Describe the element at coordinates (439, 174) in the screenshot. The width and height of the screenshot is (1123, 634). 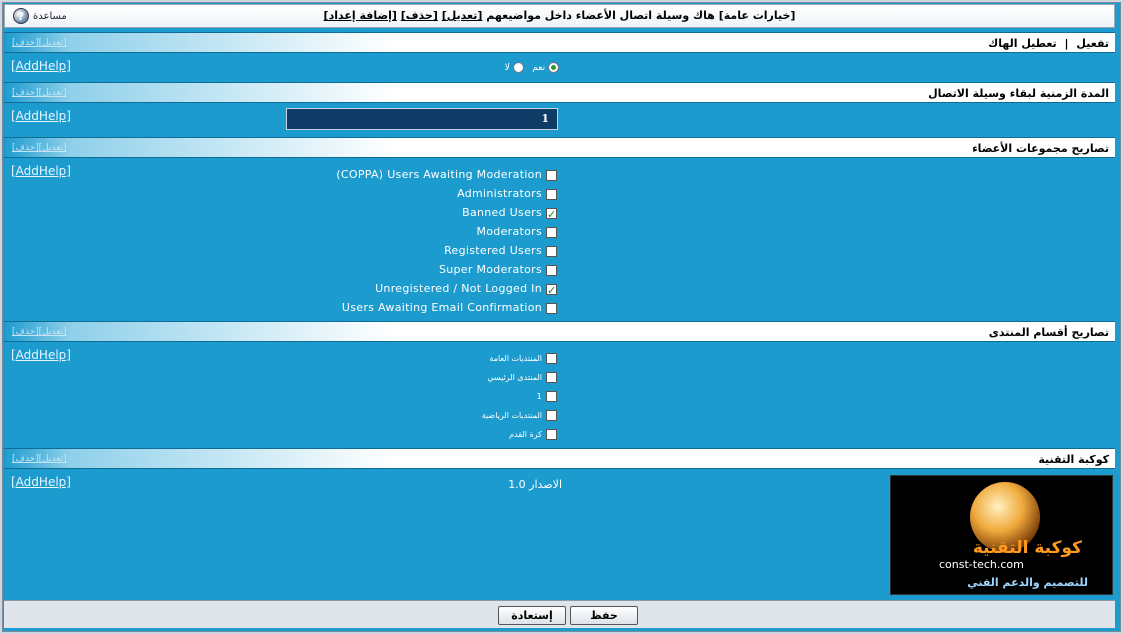
I see `checkbox-label: COPPA) Users Awaiting Moderation)` at that location.